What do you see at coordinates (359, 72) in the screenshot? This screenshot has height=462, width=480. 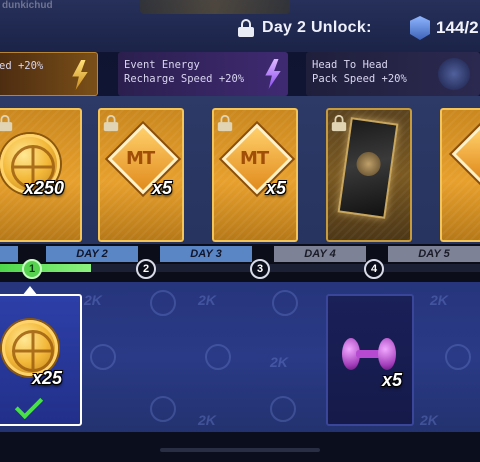 I see `boost-text-3: Head To Head Pack Speed +20%` at bounding box center [359, 72].